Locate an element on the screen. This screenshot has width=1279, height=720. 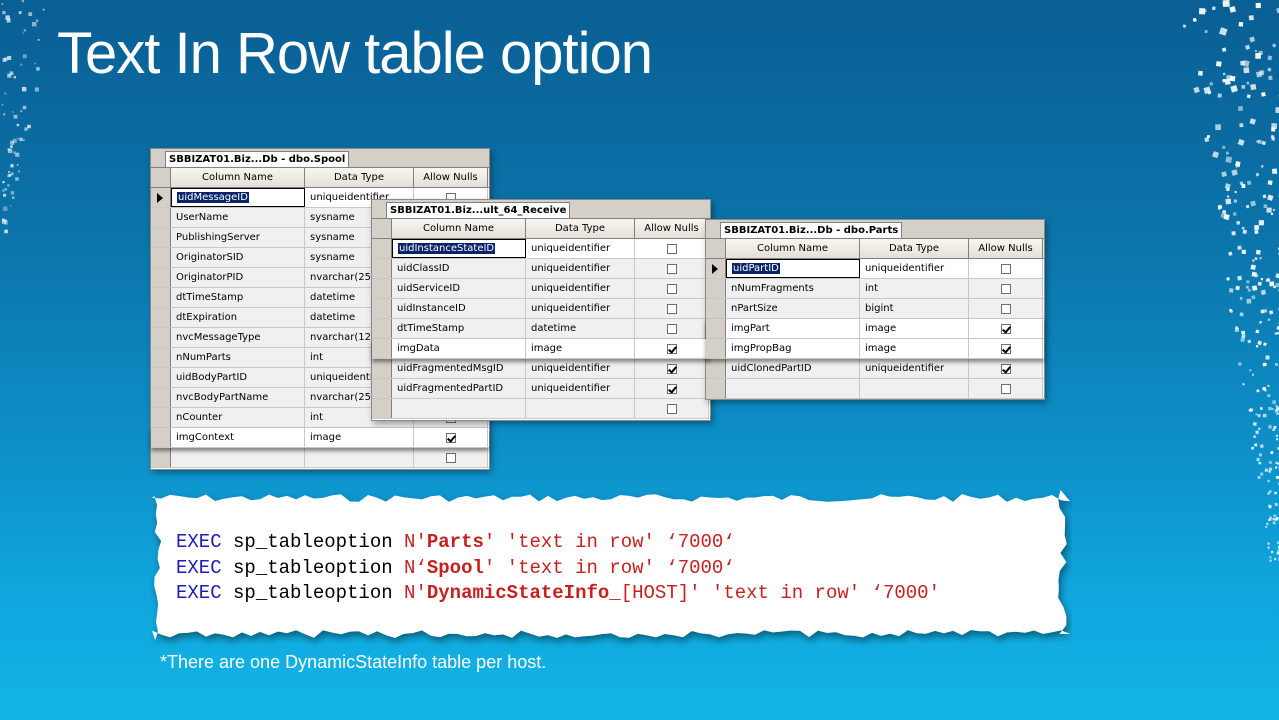
table-row: uidFragmentedPartID uniqueidentifier is located at coordinates (541, 389).